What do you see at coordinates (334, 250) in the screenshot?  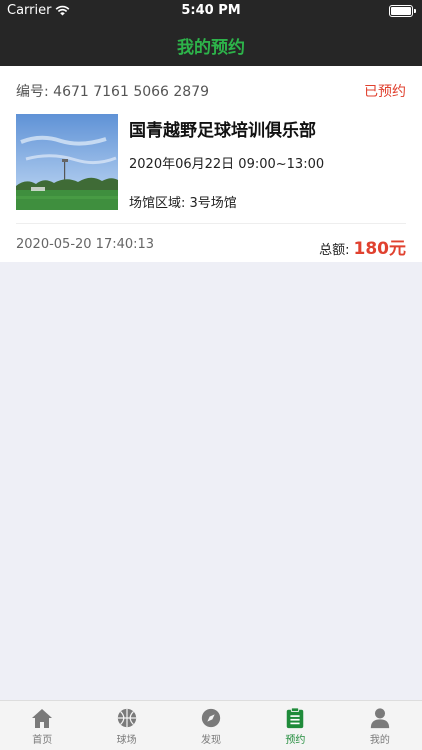 I see `total-label: 总额:` at bounding box center [334, 250].